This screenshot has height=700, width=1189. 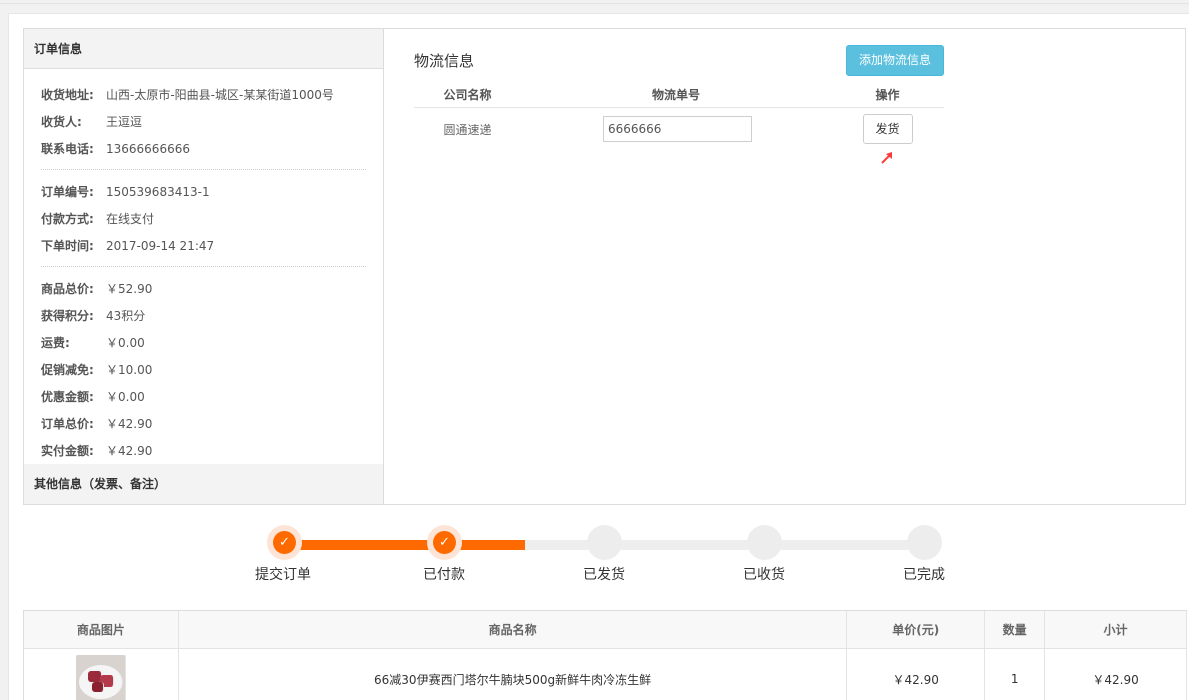 I want to click on step-label-submit: 提交订单, so click(x=283, y=575).